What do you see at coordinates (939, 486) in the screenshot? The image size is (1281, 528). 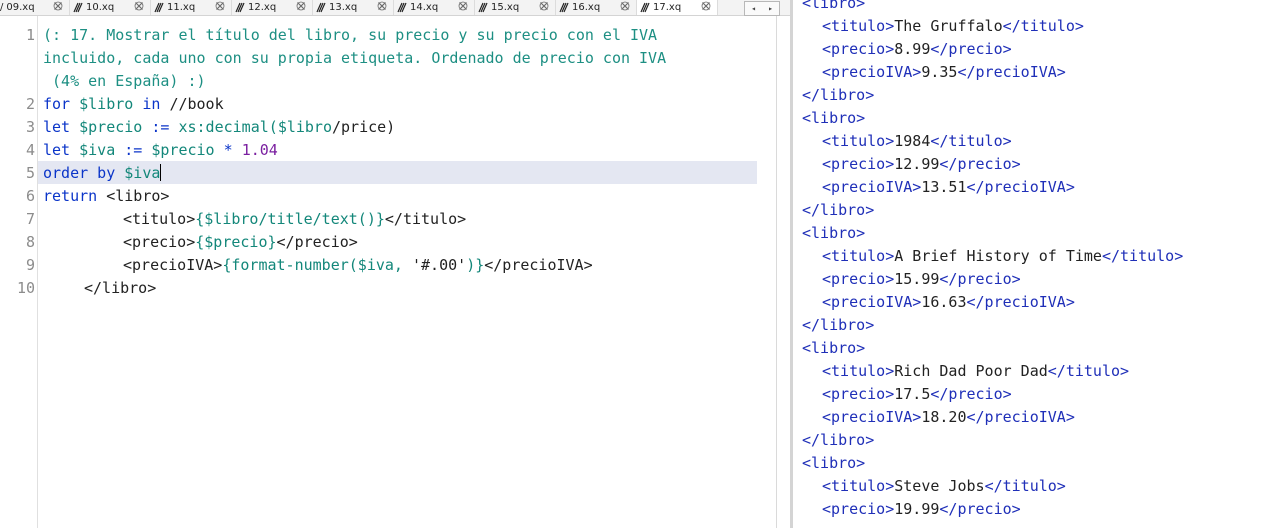 I see `xml-value: Steve Jobs` at bounding box center [939, 486].